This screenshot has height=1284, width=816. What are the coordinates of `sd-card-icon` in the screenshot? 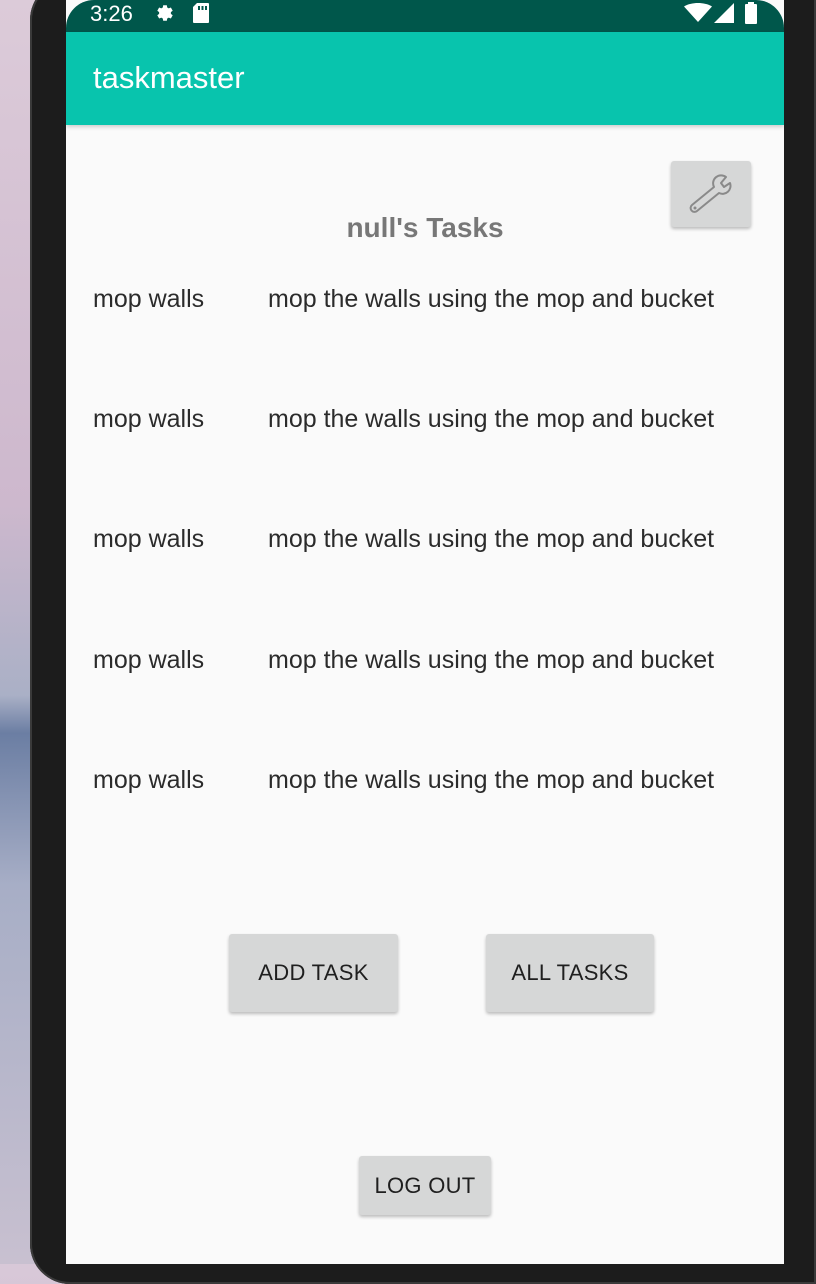 It's located at (201, 15).